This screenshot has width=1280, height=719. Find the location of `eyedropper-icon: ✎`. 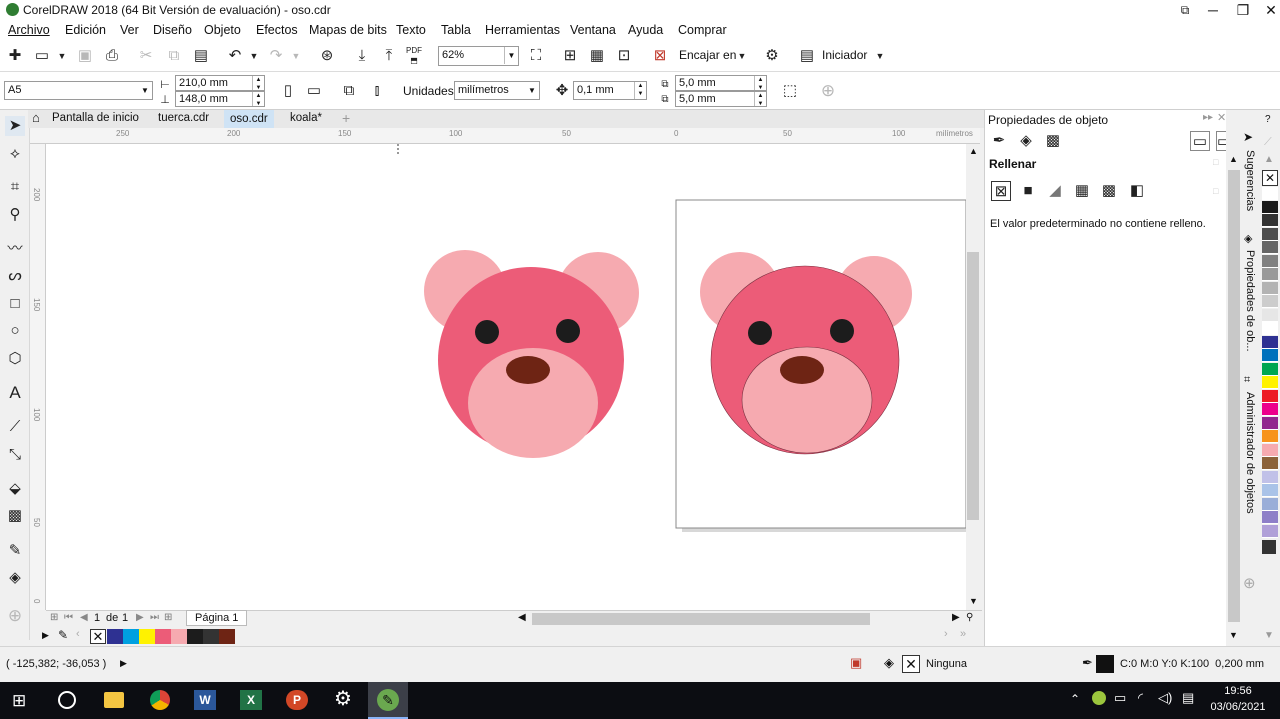

eyedropper-icon: ✎ is located at coordinates (15, 551).